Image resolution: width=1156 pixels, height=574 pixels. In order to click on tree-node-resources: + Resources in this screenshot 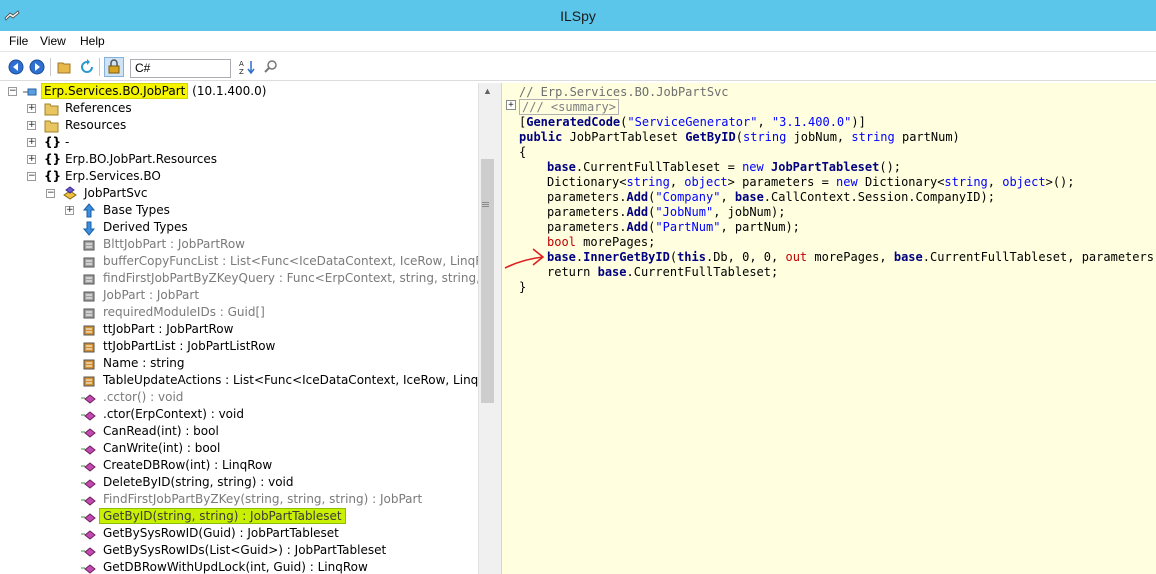, I will do `click(239, 125)`.